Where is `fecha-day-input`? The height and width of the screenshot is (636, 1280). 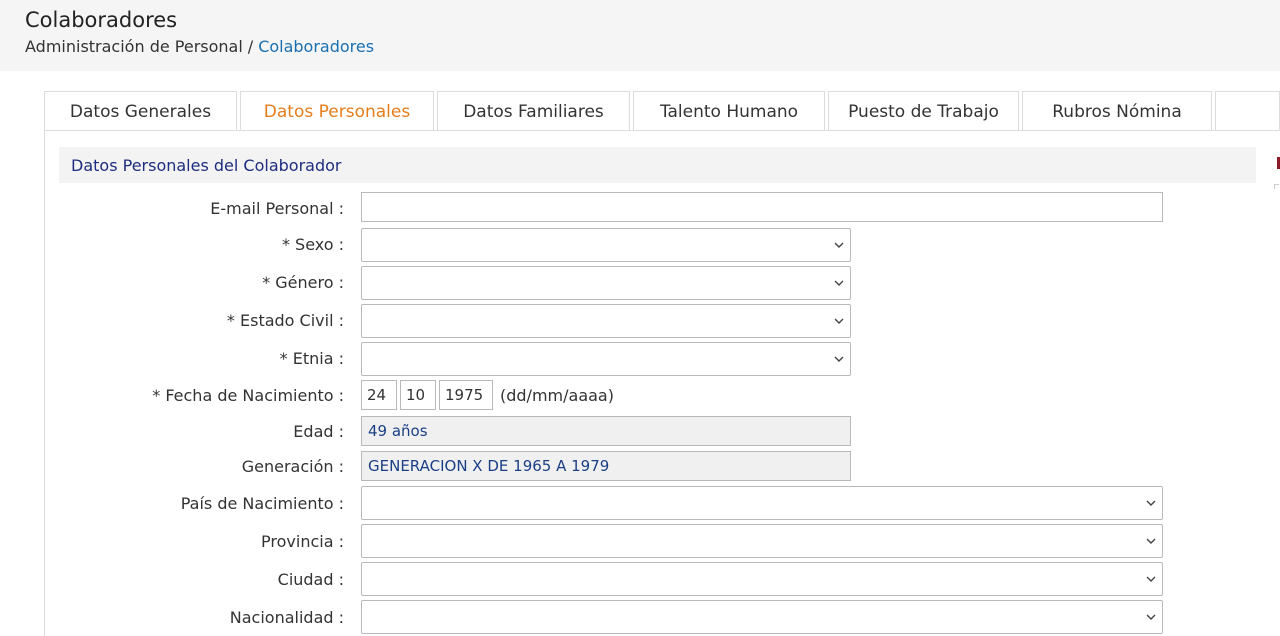
fecha-day-input is located at coordinates (379, 395).